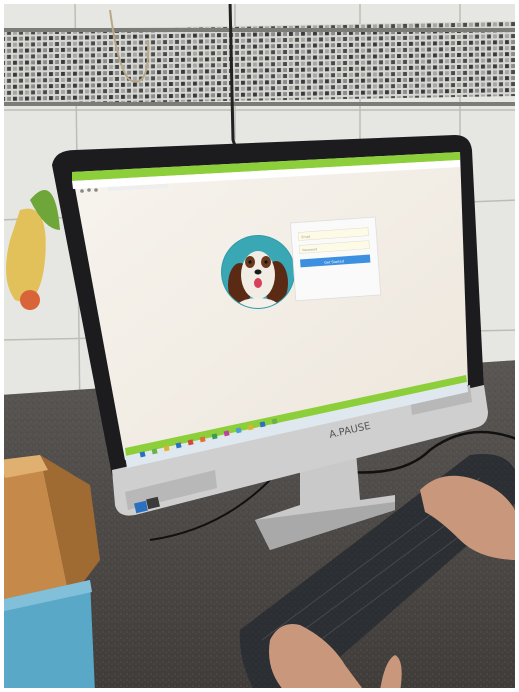 This screenshot has height=692, width=519. What do you see at coordinates (305, 237) in the screenshot?
I see `email-placeholder: Email` at bounding box center [305, 237].